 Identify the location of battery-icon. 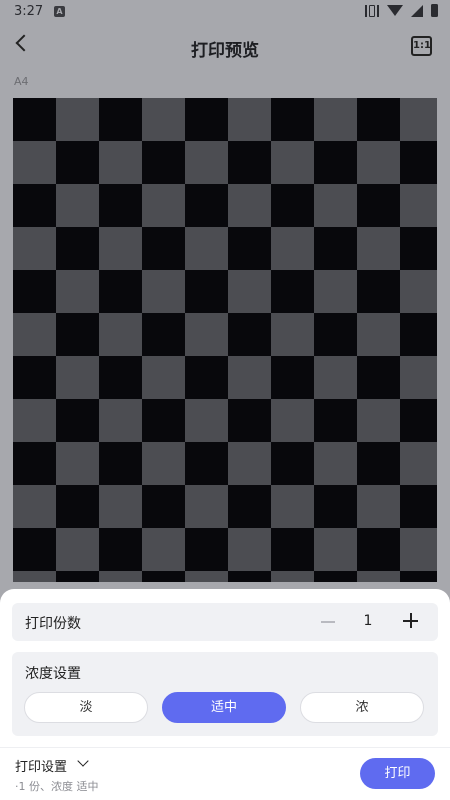
(434, 10).